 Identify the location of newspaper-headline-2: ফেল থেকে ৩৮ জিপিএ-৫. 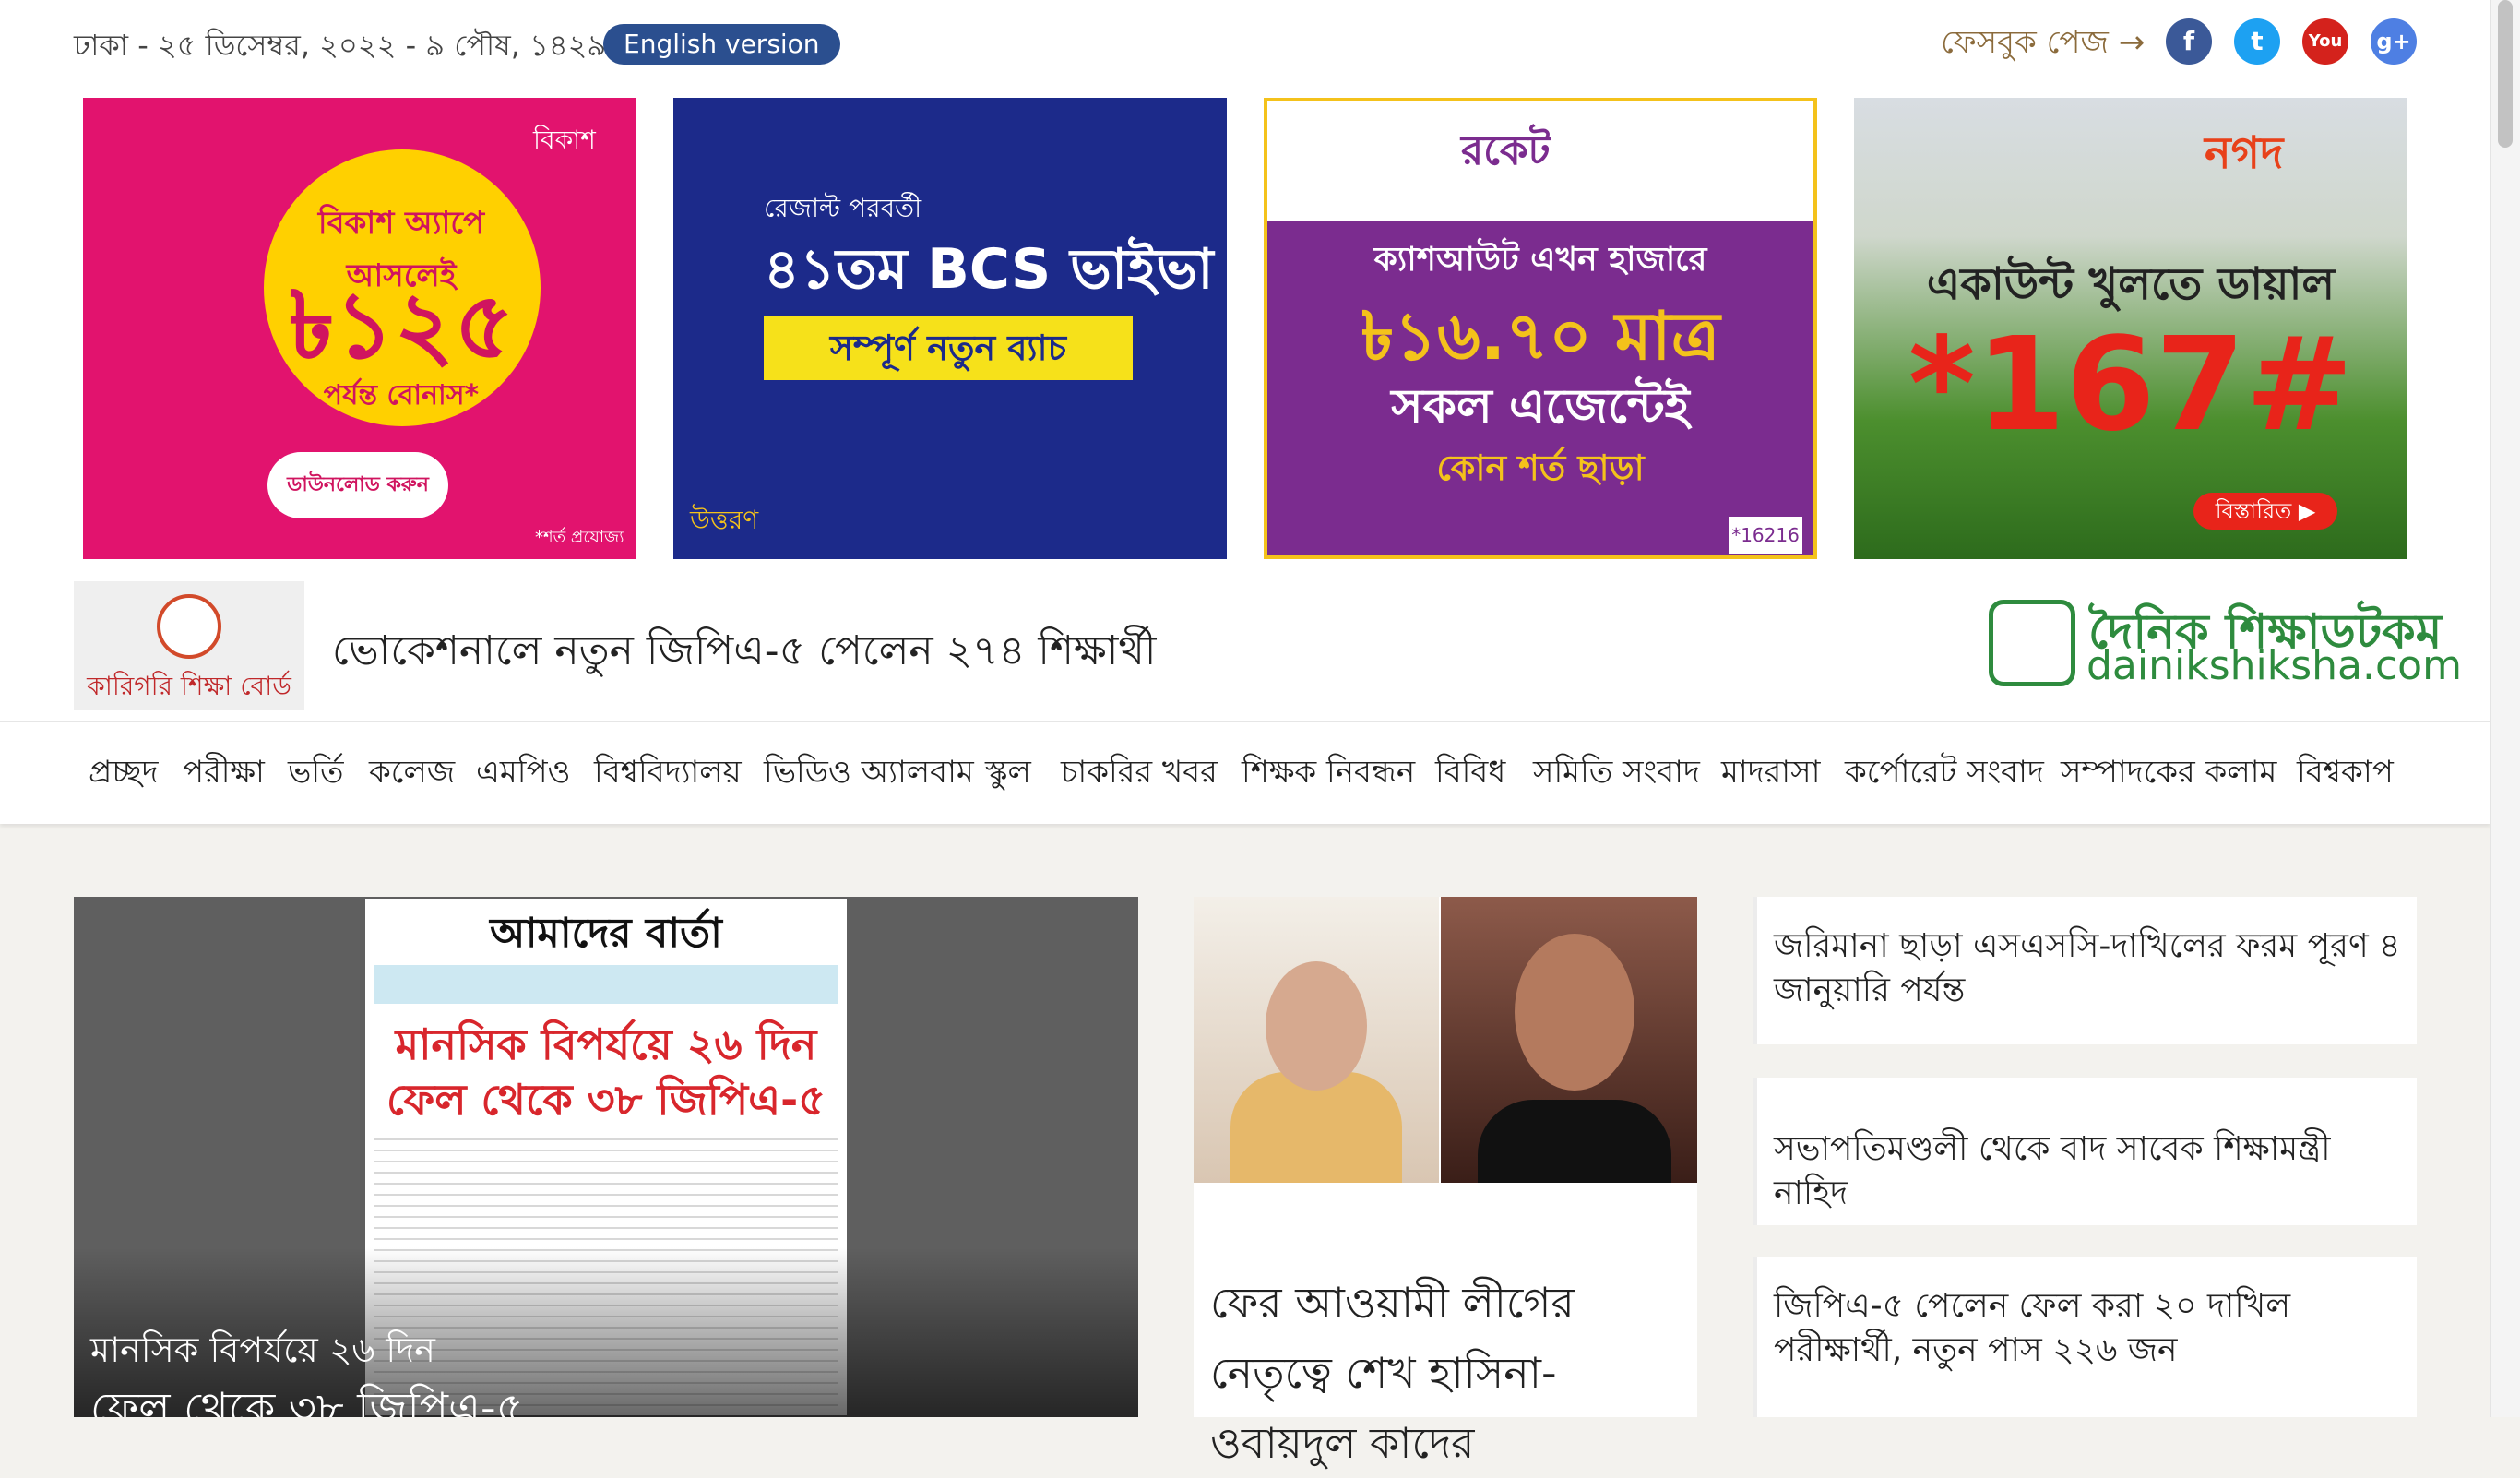
(606, 1100).